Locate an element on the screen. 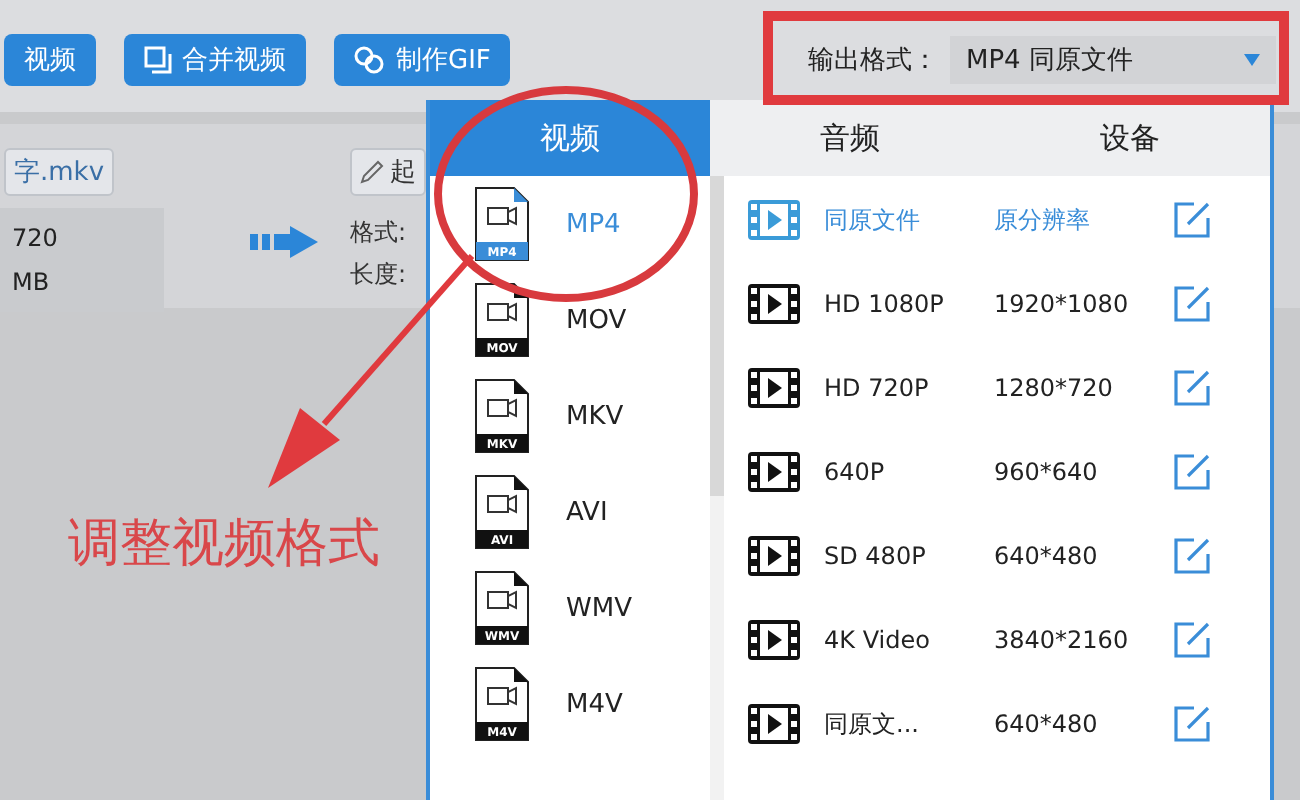  rings-icon is located at coordinates (370, 60).